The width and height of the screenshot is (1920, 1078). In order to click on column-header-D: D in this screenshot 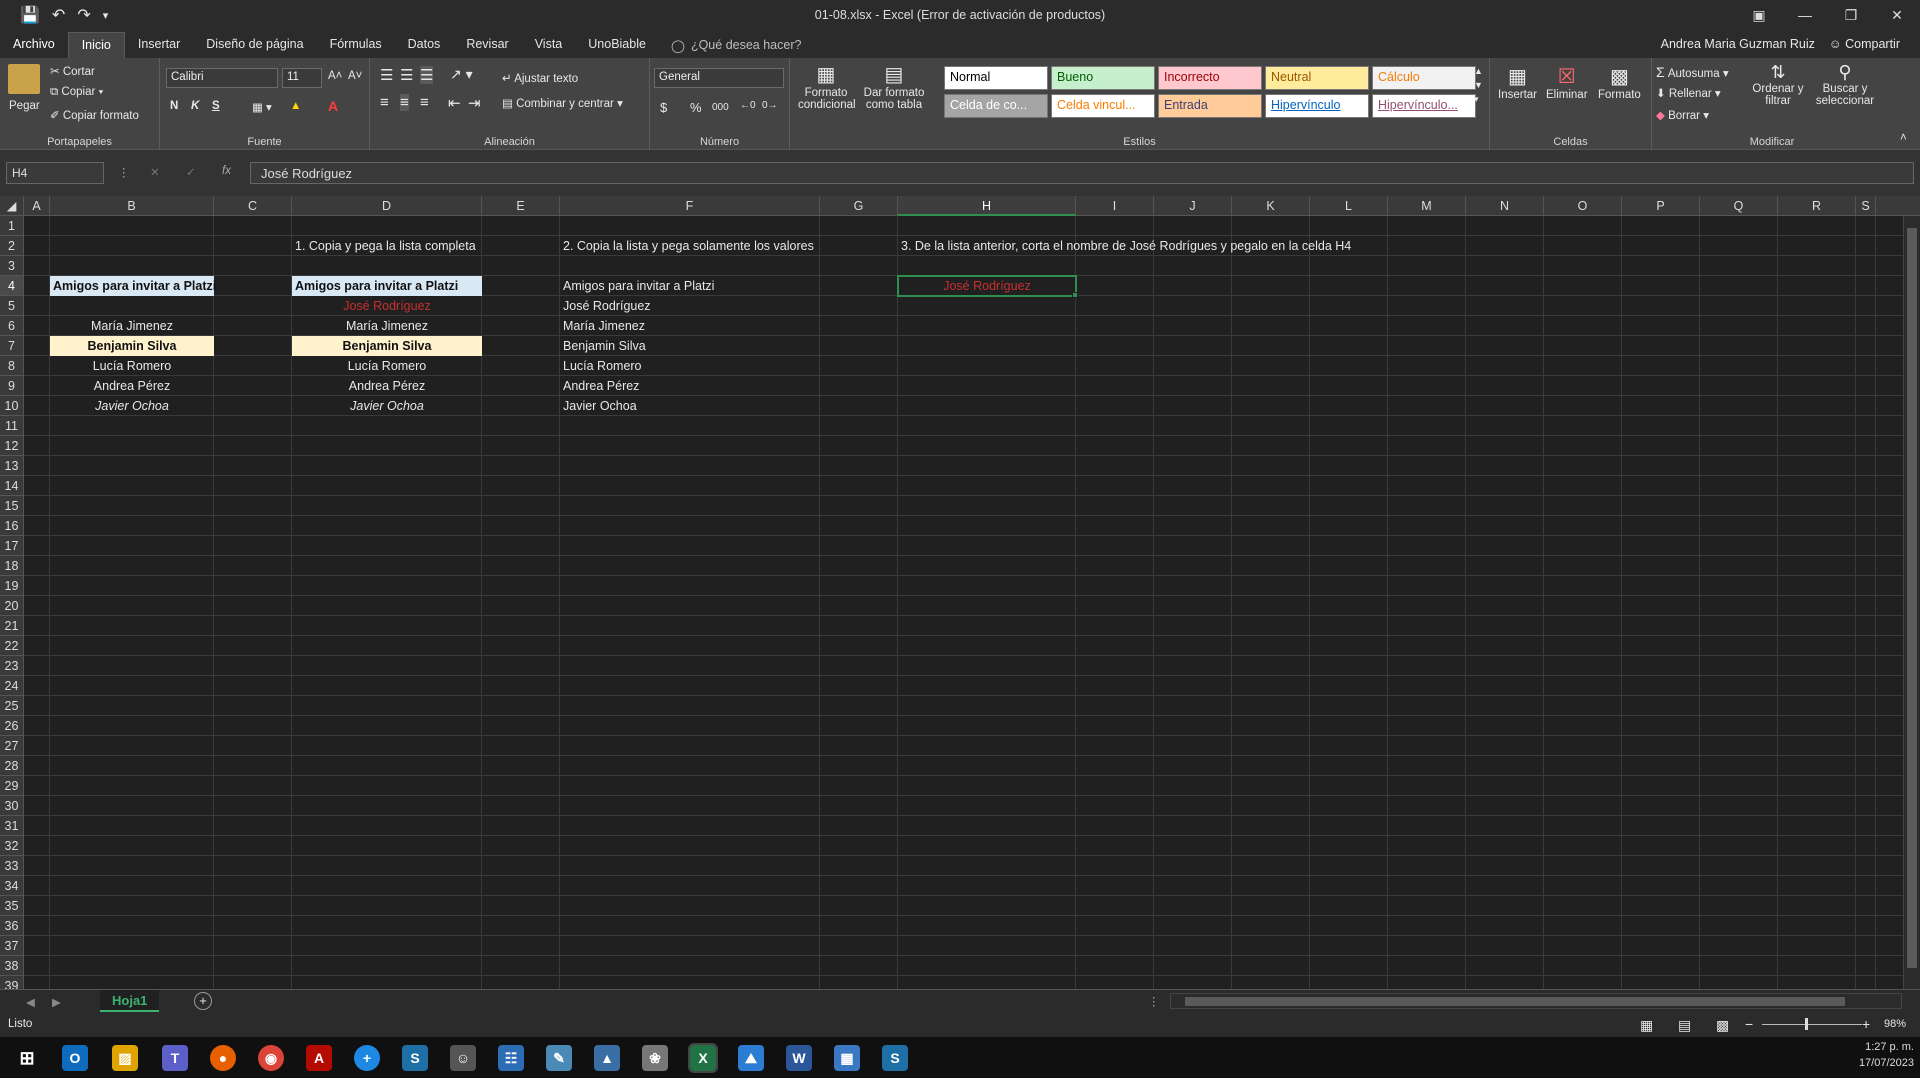, I will do `click(387, 206)`.